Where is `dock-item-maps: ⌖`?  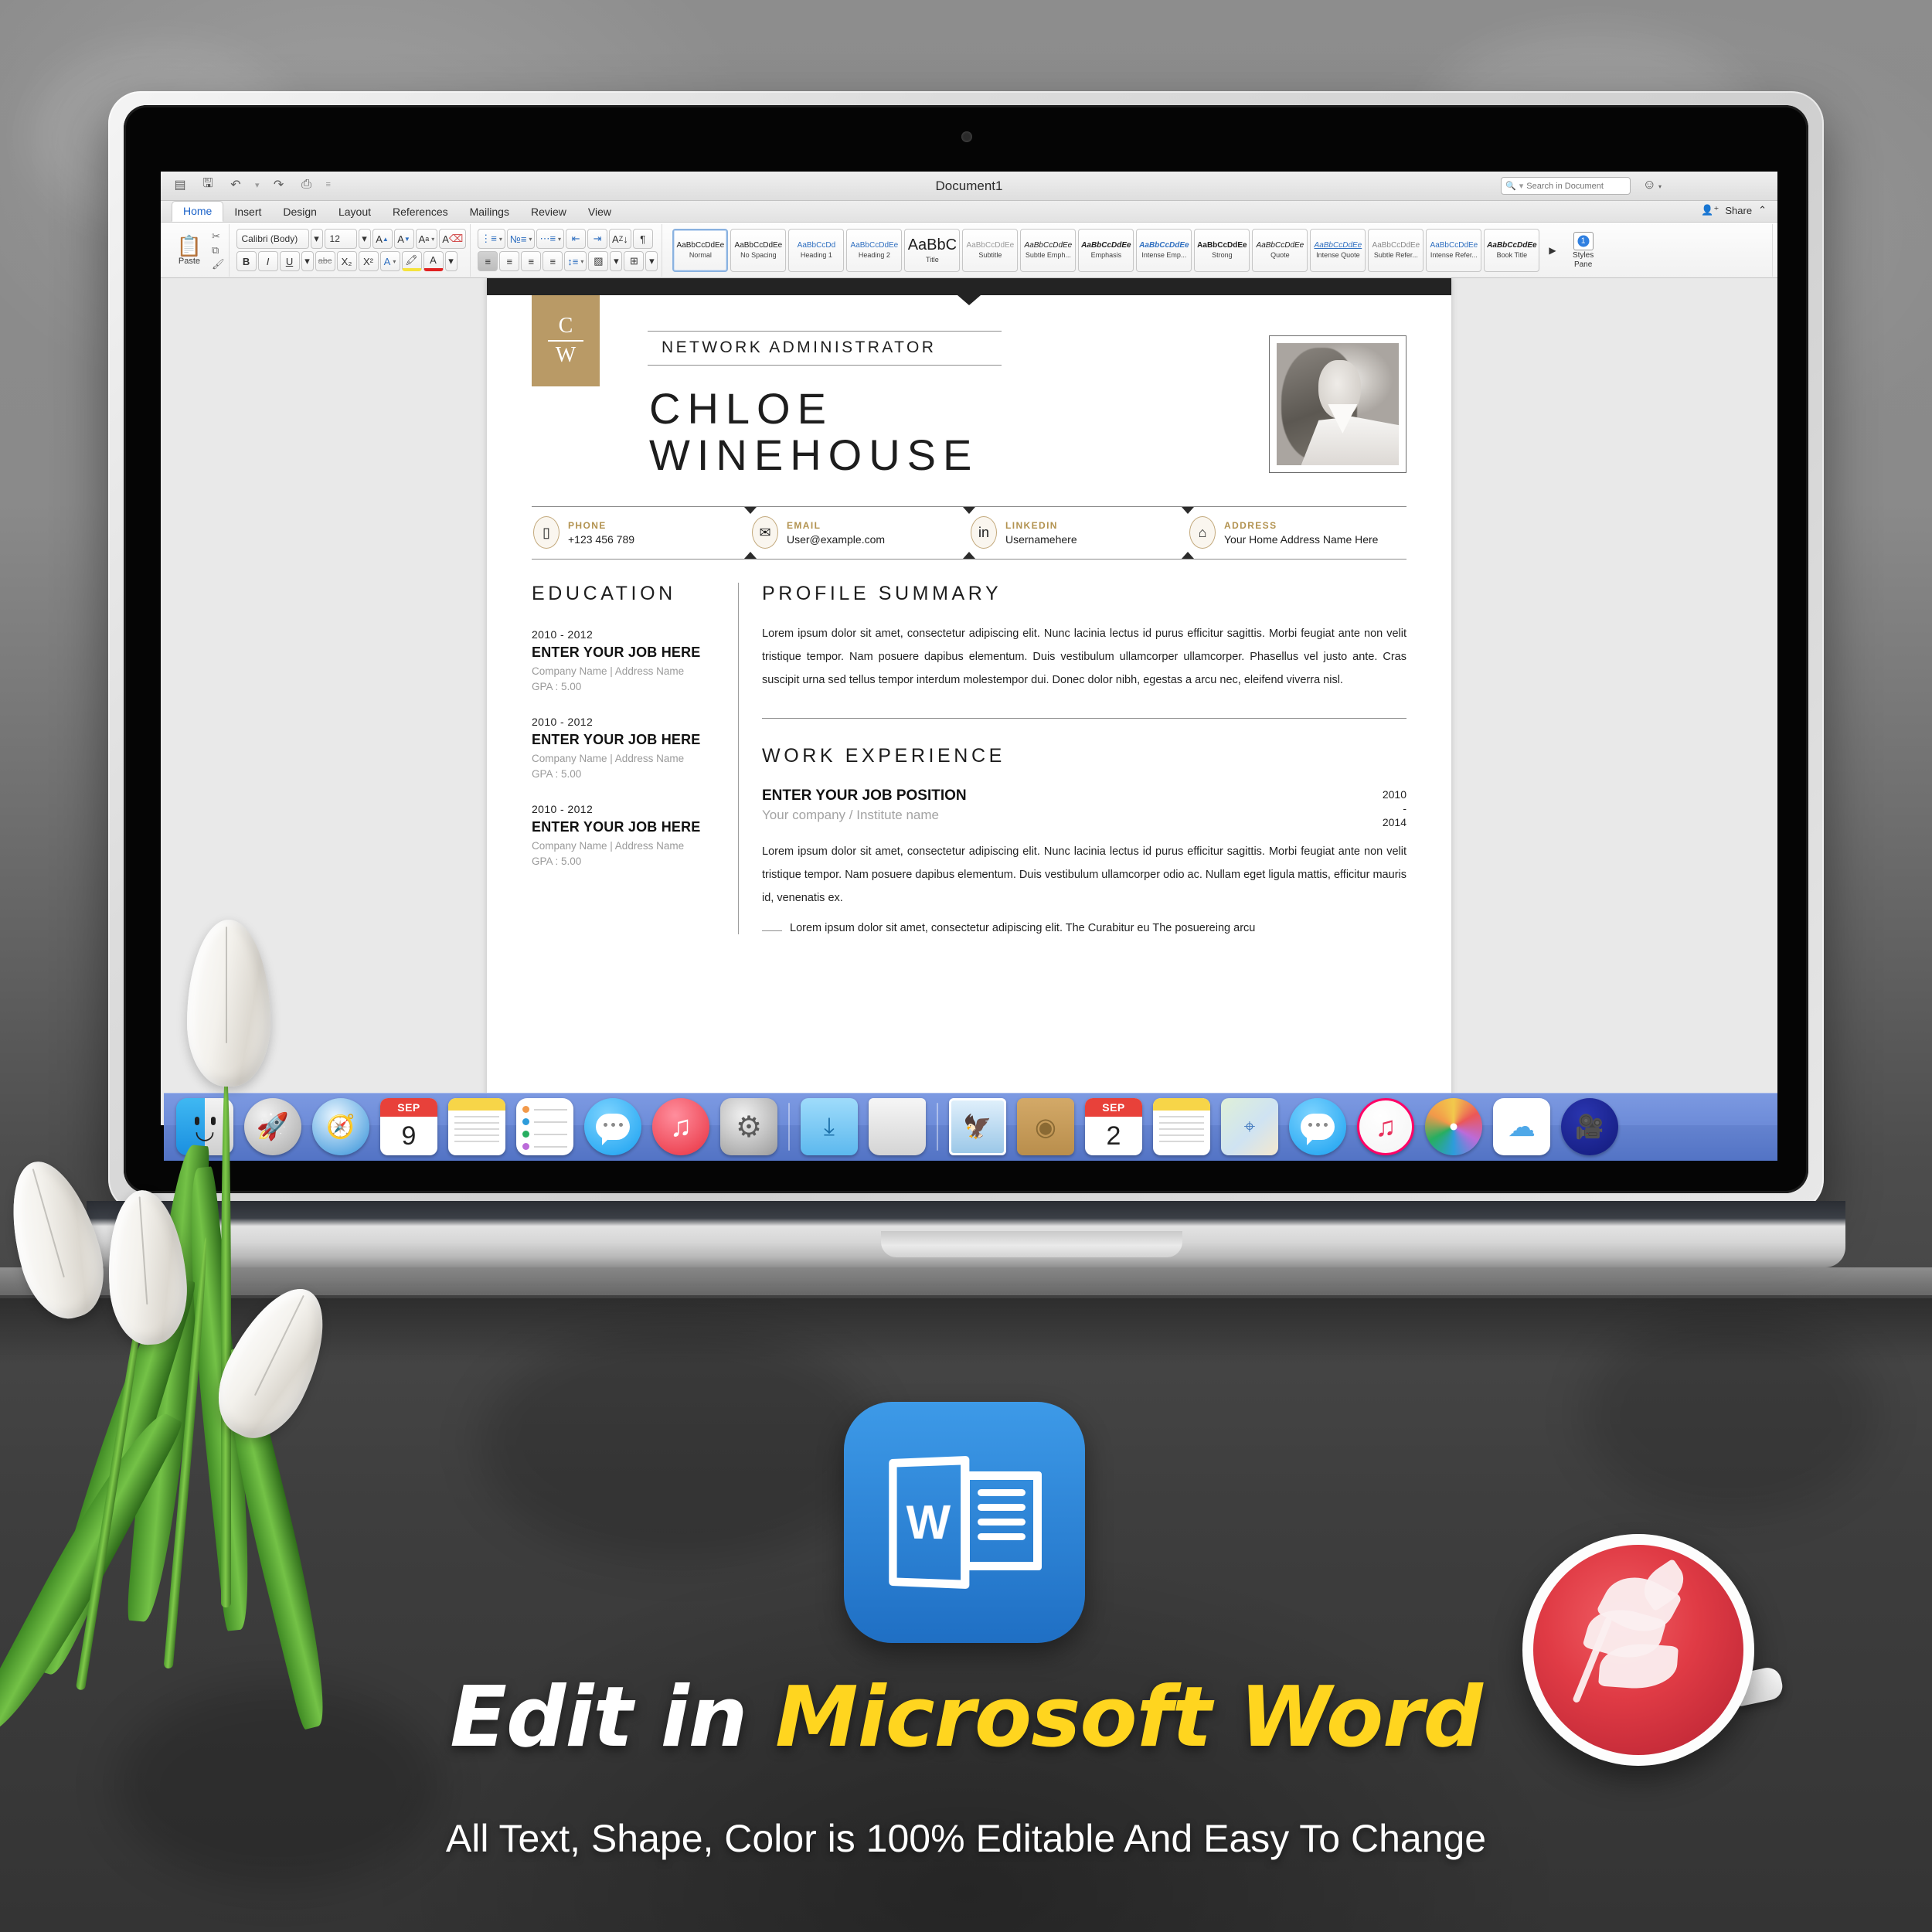
dock-item-maps: ⌖ is located at coordinates (1249, 1127).